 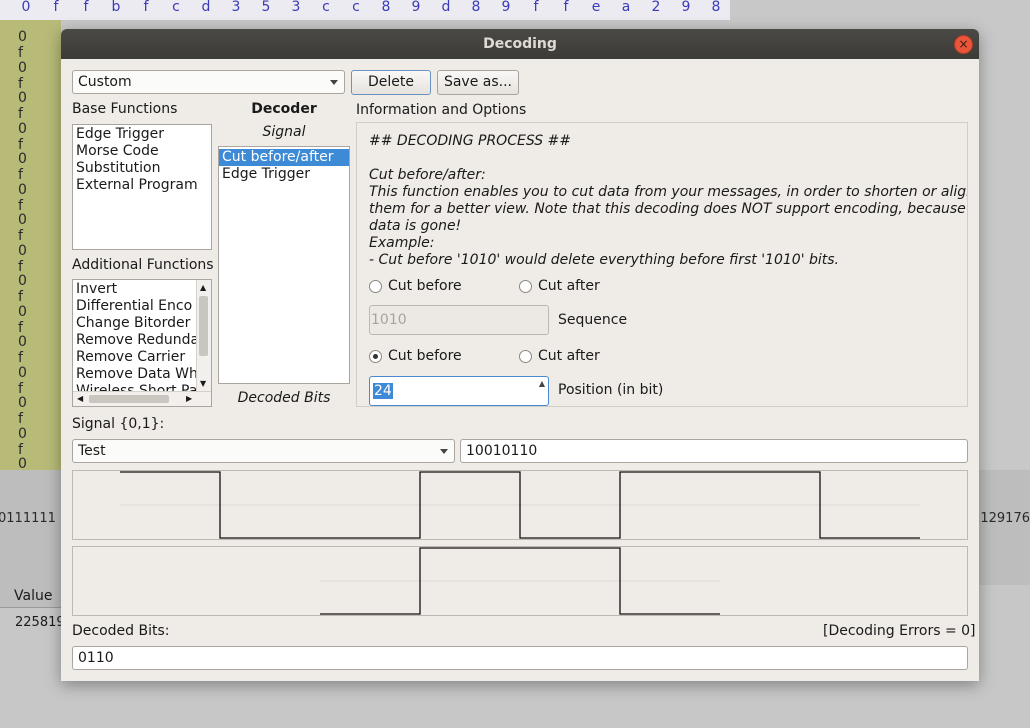 I want to click on cut-after-position-label: Cut after, so click(x=569, y=356).